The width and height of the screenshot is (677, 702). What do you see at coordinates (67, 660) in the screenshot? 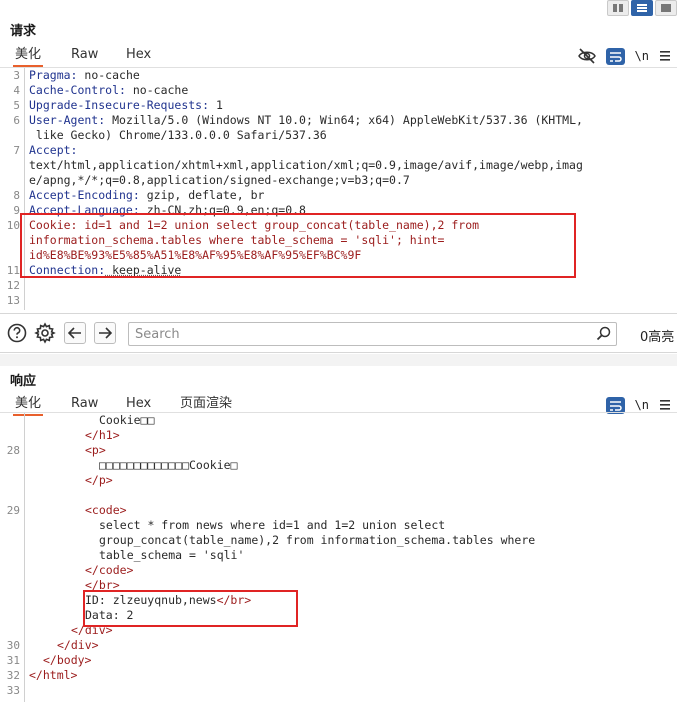
I see `html-tag: </body>` at bounding box center [67, 660].